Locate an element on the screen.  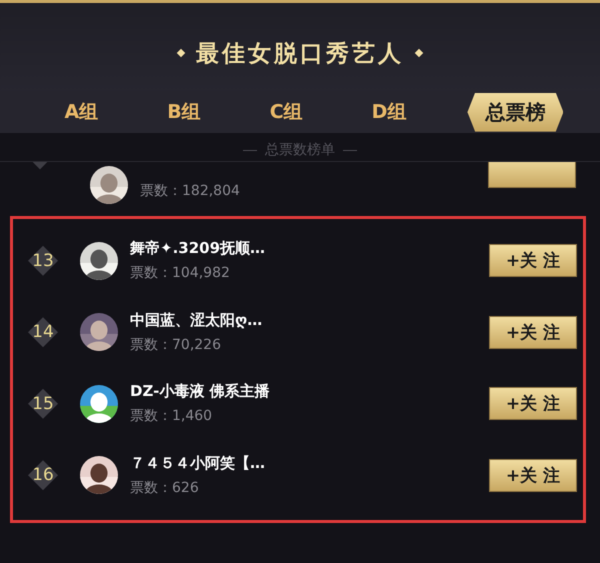
vote-count: 票数：182,804 is located at coordinates (190, 191).